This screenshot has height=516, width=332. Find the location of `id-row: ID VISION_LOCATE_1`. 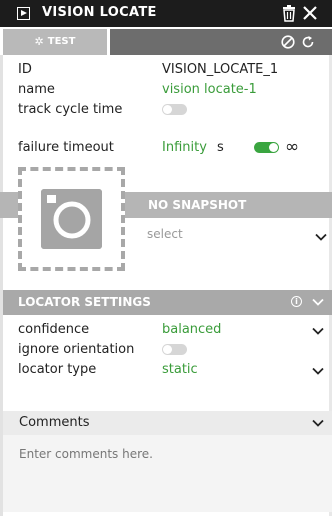

id-row: ID VISION_LOCATE_1 is located at coordinates (166, 71).